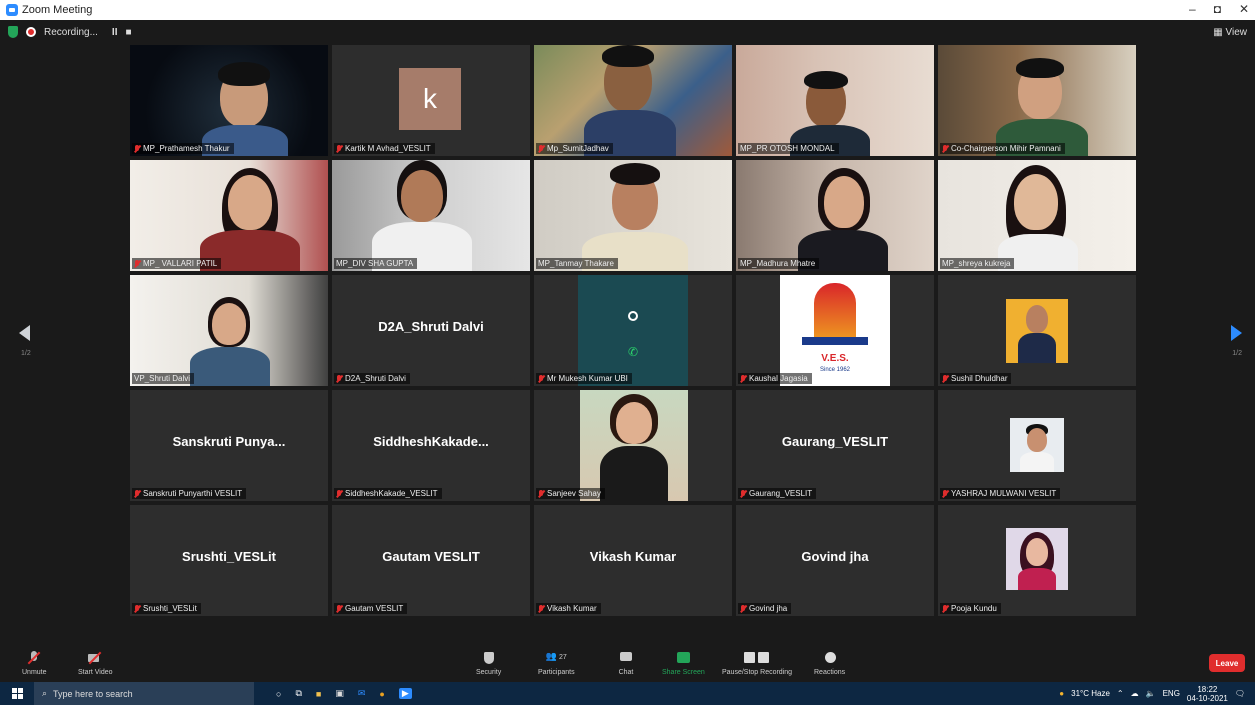 The width and height of the screenshot is (1255, 705). What do you see at coordinates (1237, 353) in the screenshot?
I see `page-indicator-right: 1/2` at bounding box center [1237, 353].